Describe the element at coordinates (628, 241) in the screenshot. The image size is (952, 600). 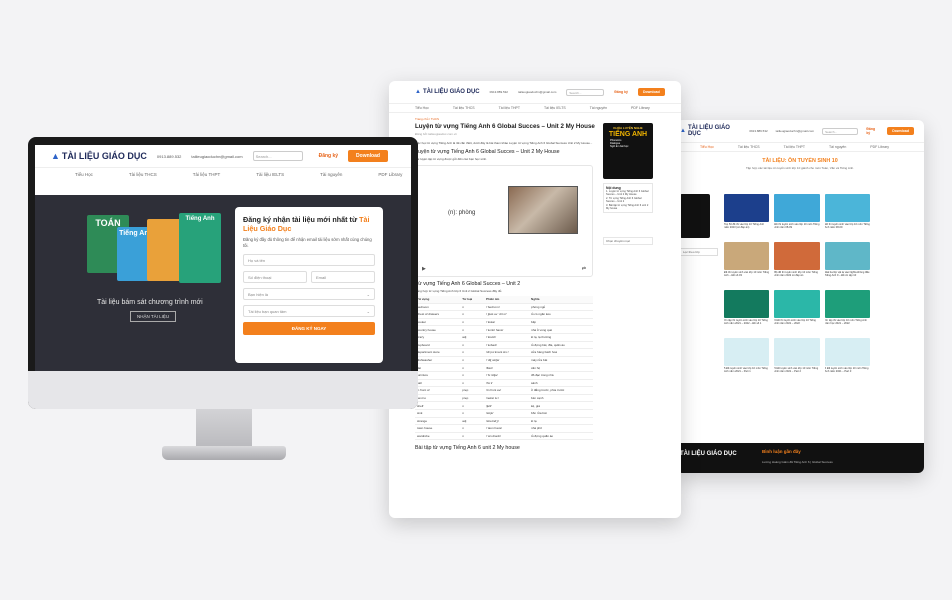
I see `category-select: Chọn chuyên mục` at that location.